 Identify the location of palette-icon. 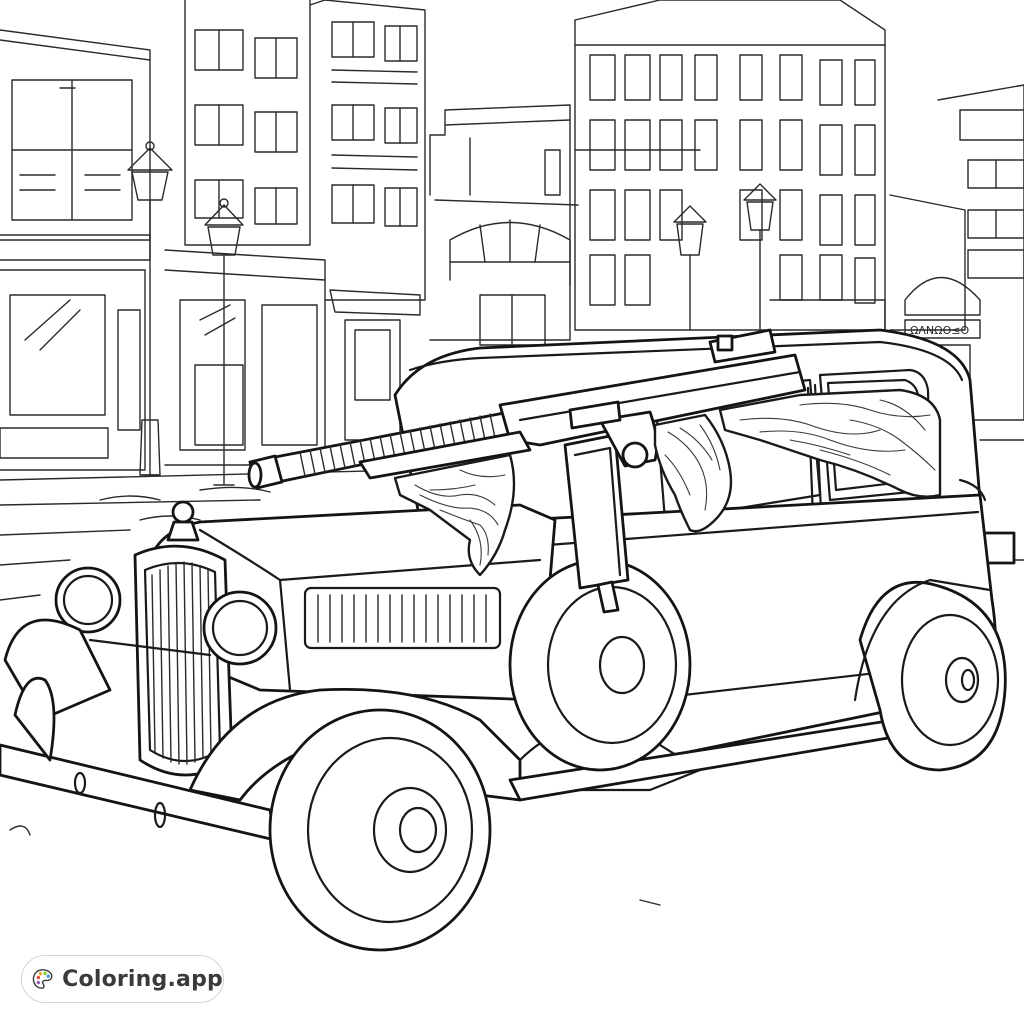
(42, 979).